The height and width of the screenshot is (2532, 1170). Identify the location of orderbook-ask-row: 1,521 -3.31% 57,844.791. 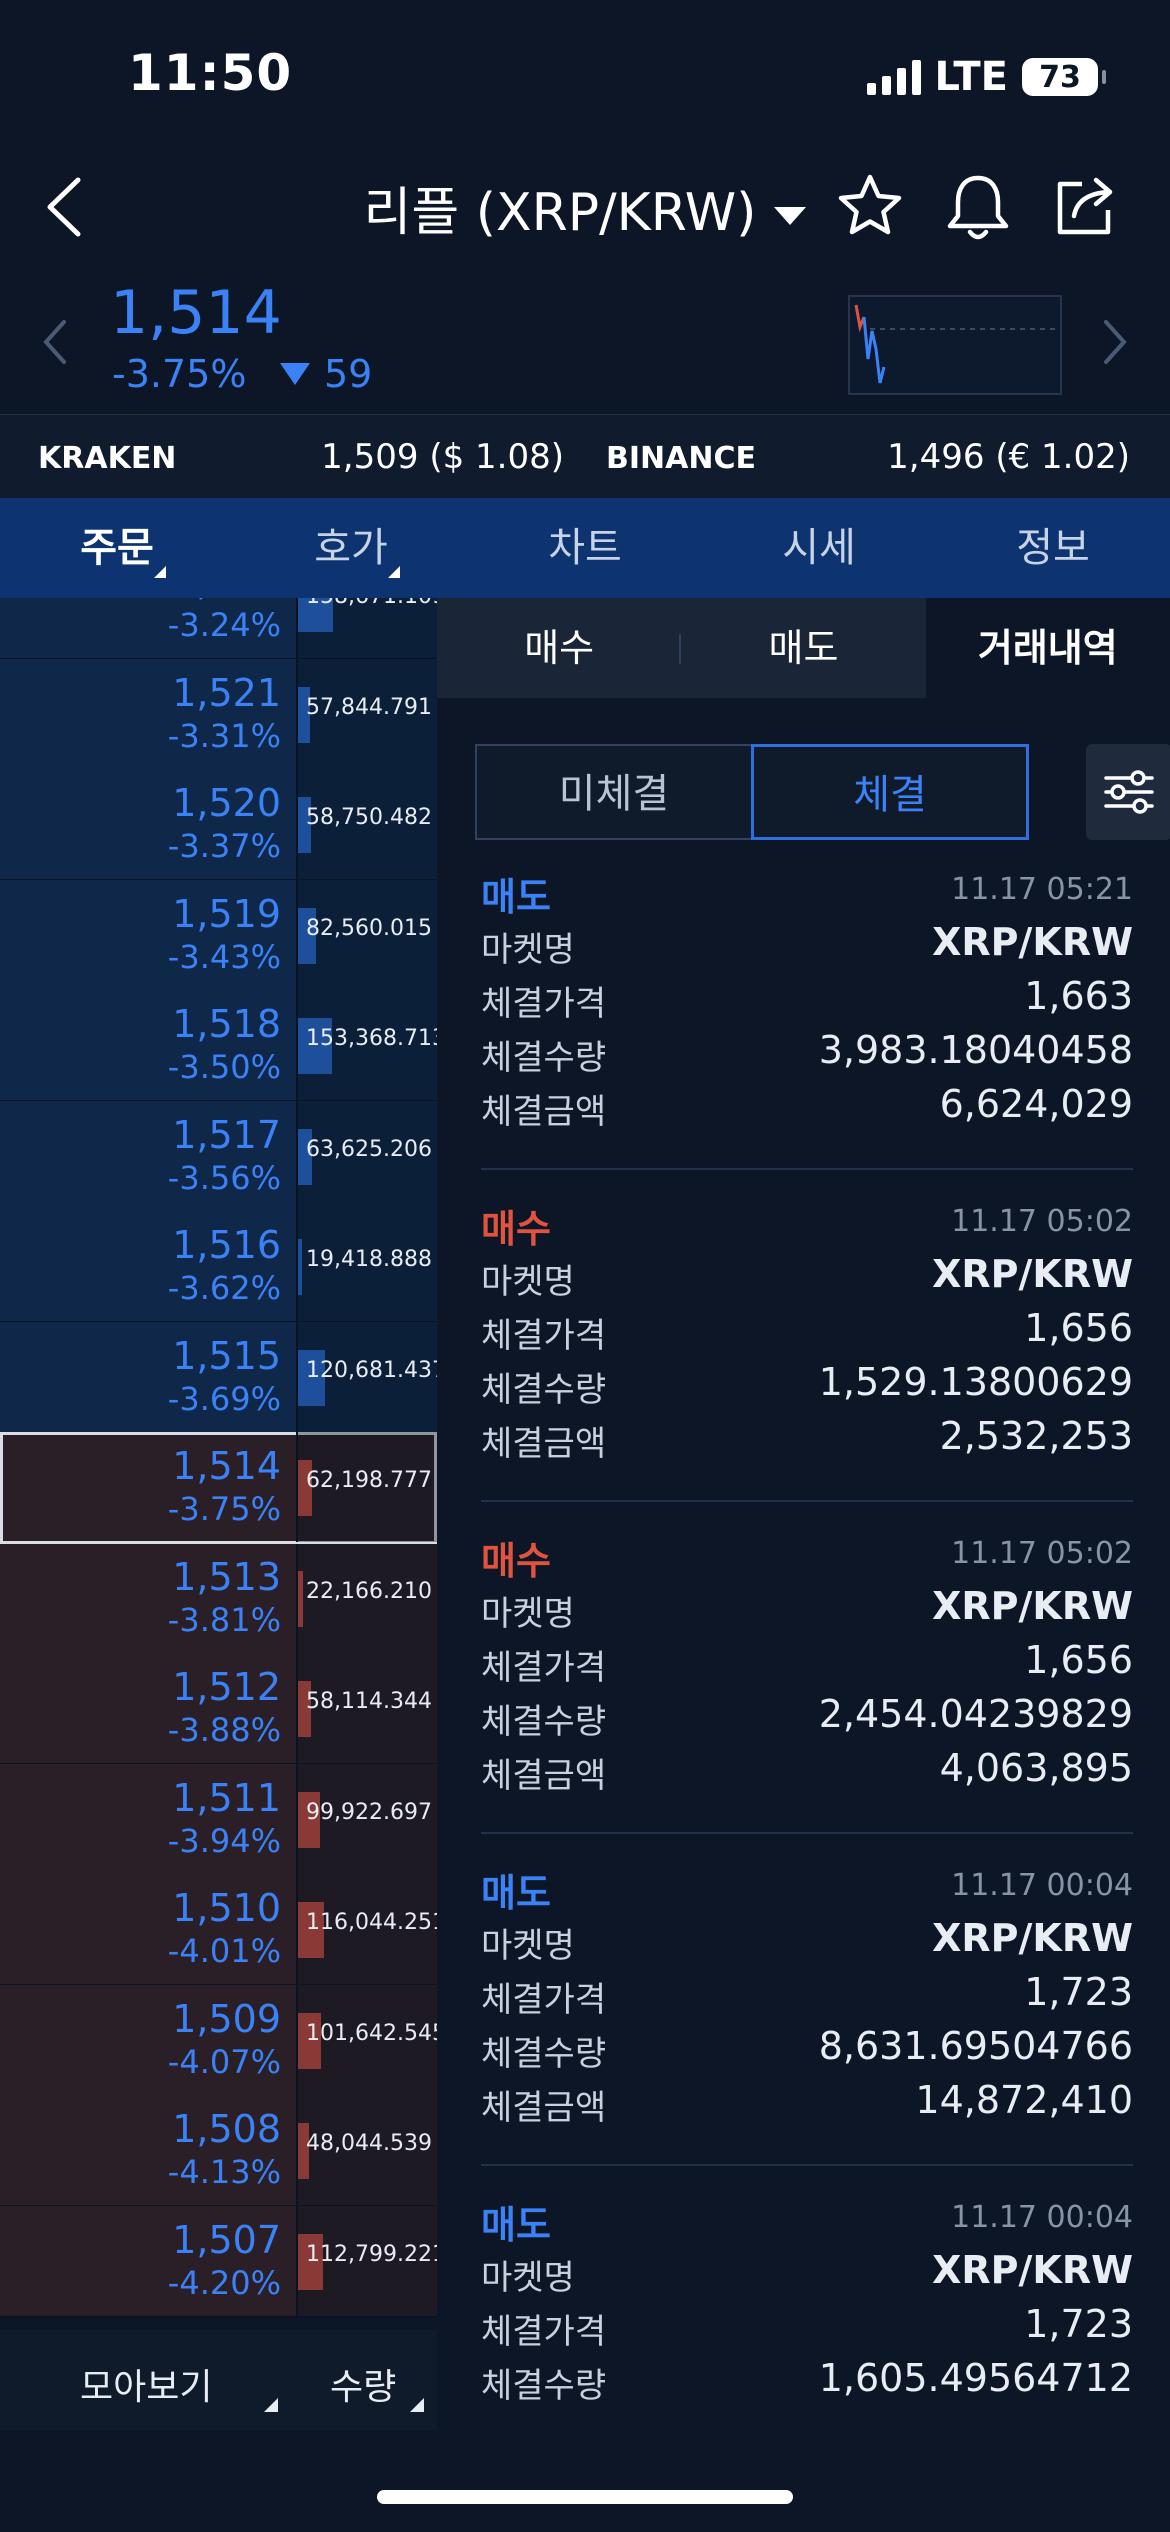
(218, 714).